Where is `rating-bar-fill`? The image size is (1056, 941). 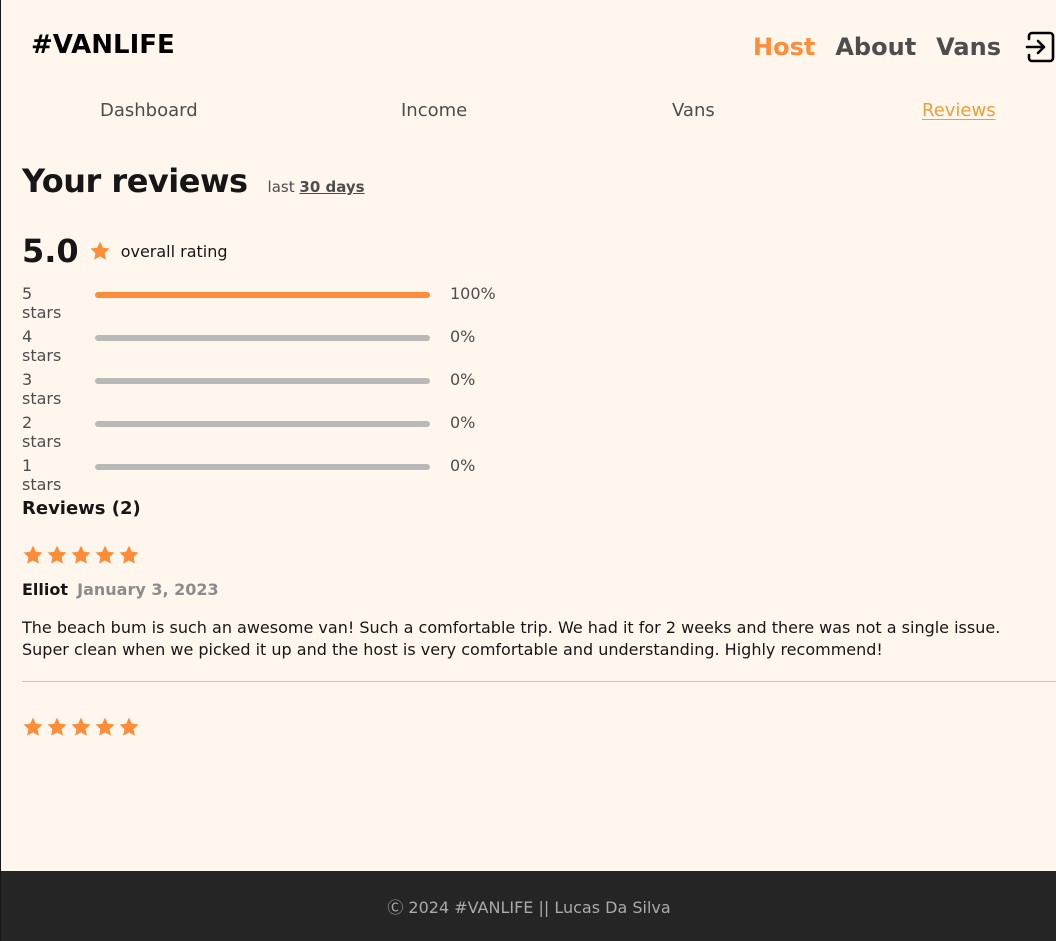
rating-bar-fill is located at coordinates (262, 295).